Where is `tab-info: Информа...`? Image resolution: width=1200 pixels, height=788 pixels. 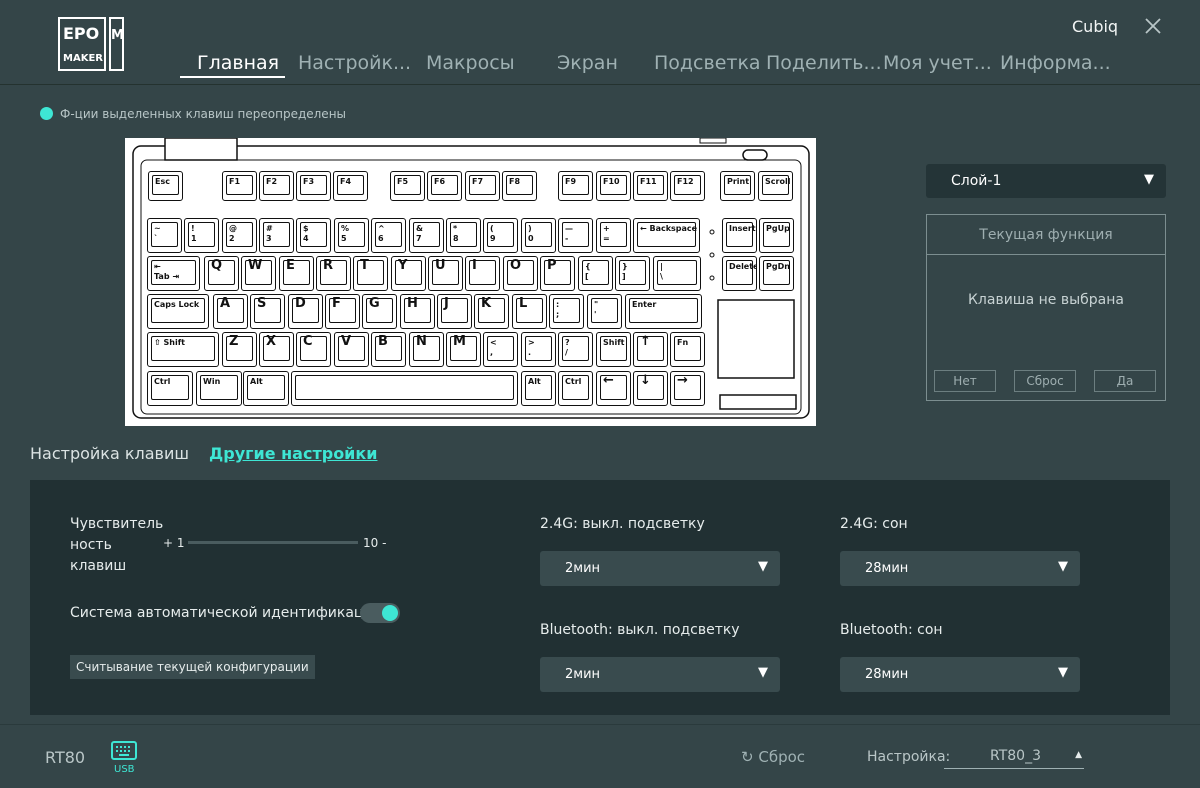
tab-info: Информа... is located at coordinates (1055, 63).